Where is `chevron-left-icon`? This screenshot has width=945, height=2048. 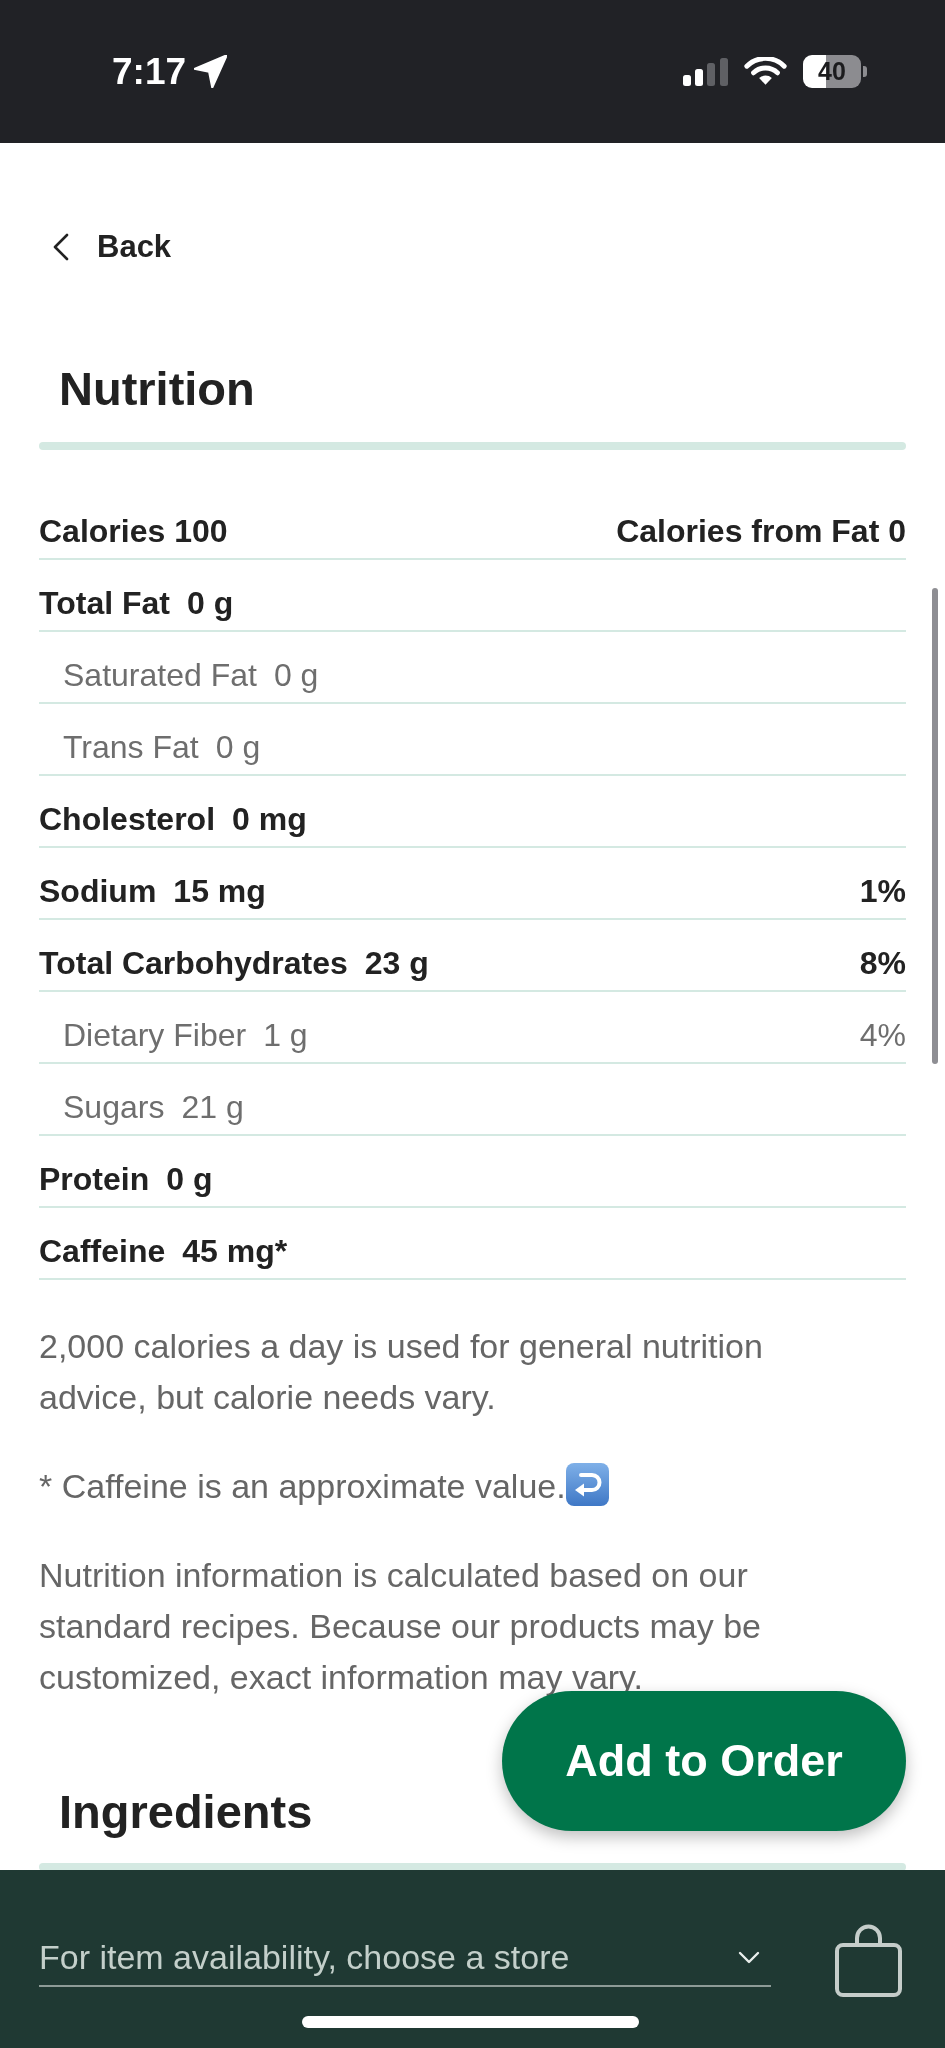 chevron-left-icon is located at coordinates (61, 247).